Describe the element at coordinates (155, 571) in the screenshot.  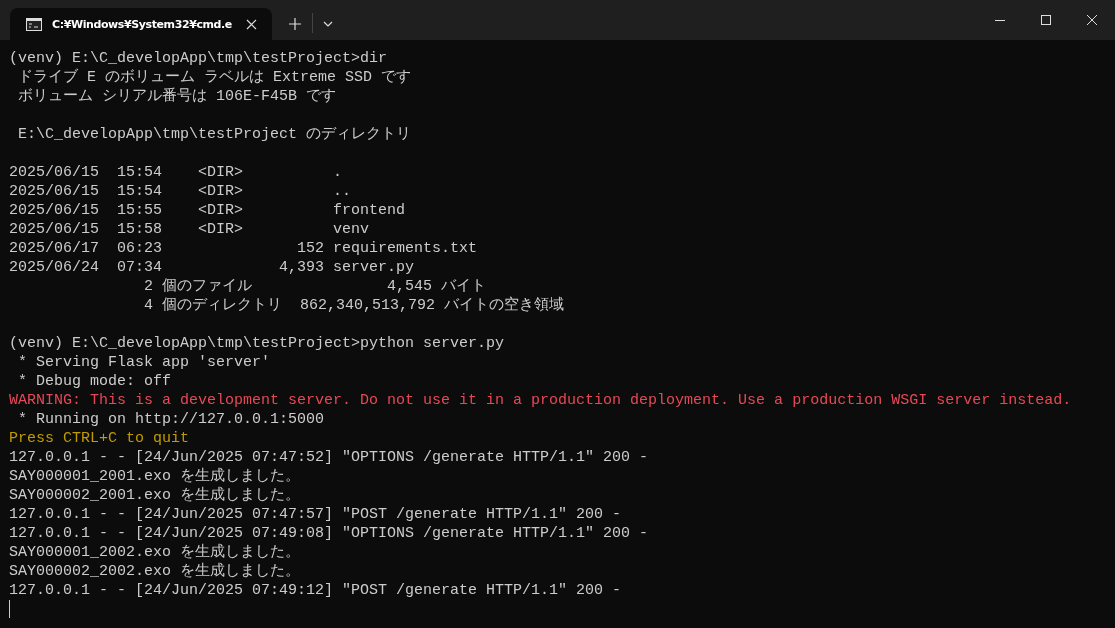
I see `terminal-line: SAY000002_2002.exo を生成しました。` at that location.